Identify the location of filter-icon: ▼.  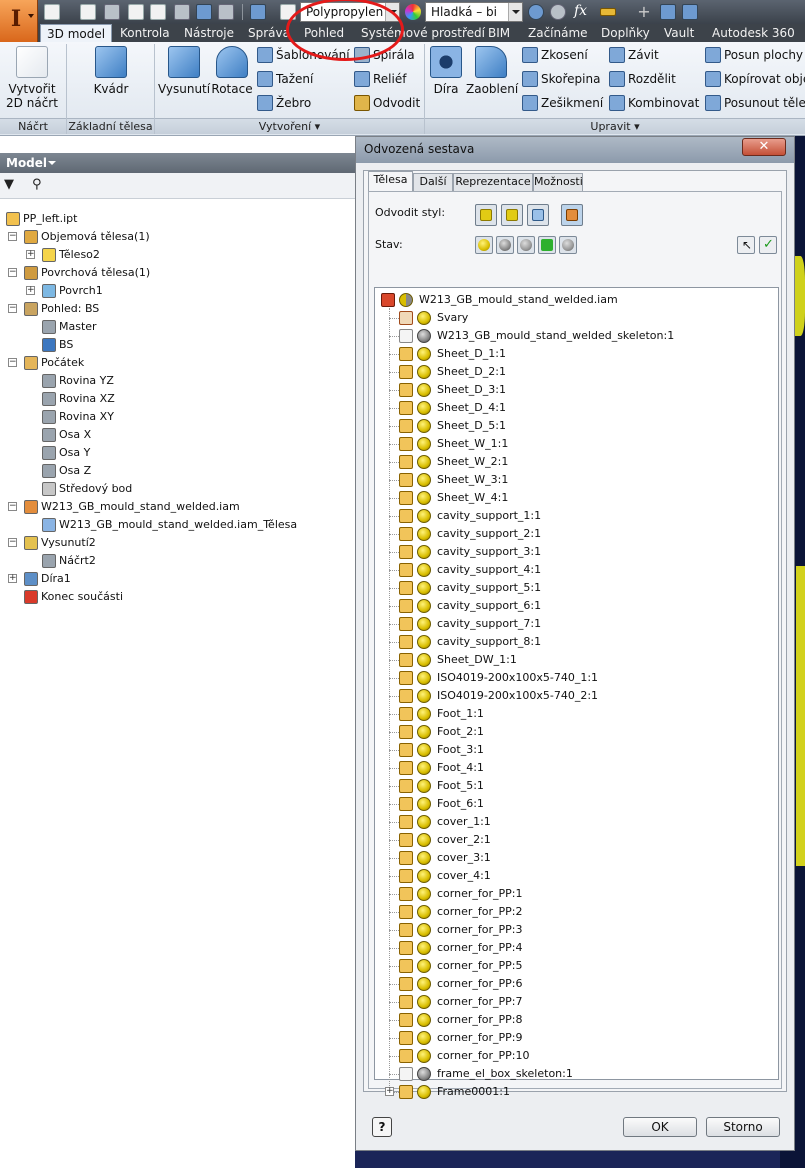
(11, 185).